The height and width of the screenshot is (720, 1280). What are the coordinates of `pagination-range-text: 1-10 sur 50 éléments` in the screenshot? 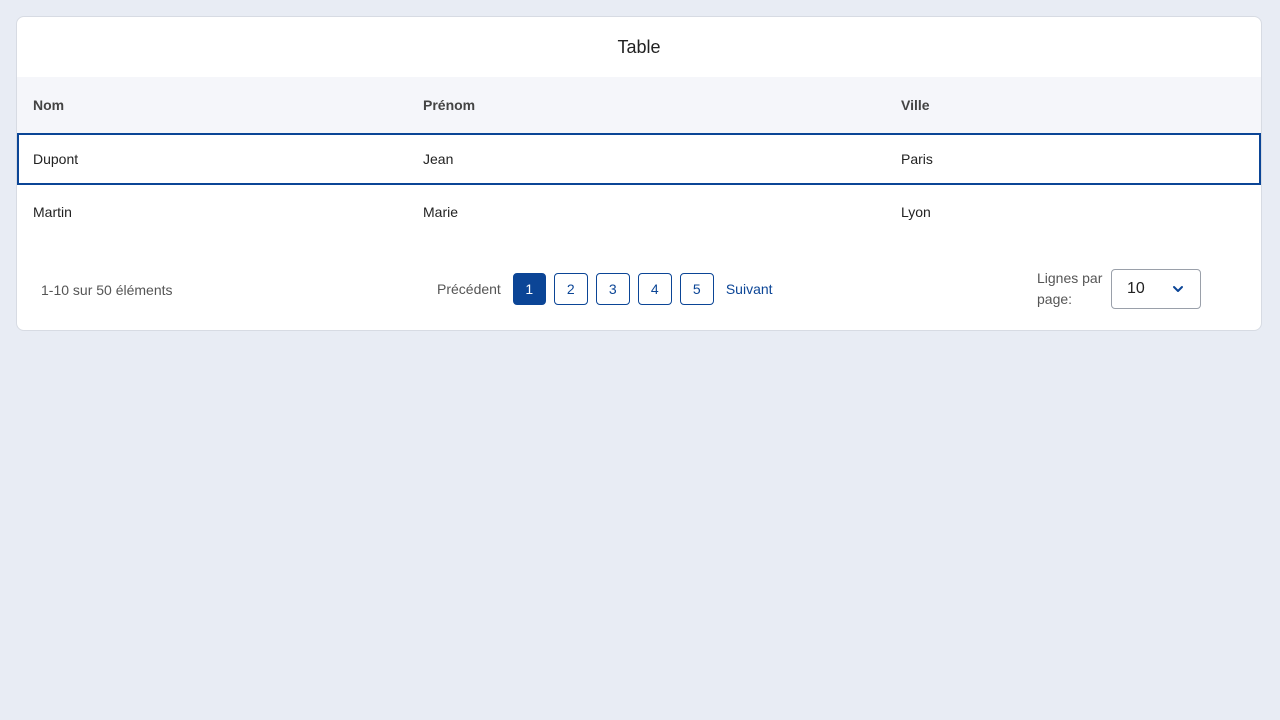 It's located at (107, 290).